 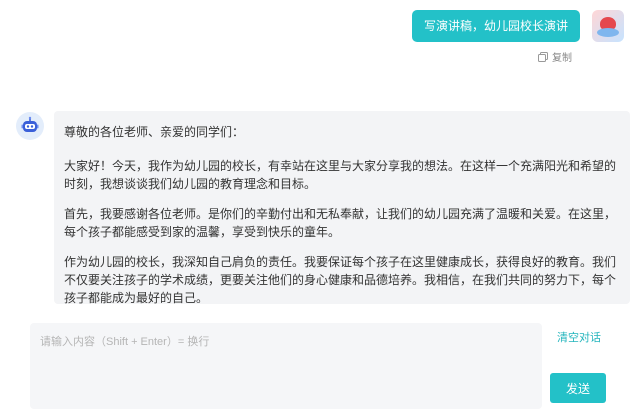 I want to click on copy-button: 复制, so click(x=554, y=56).